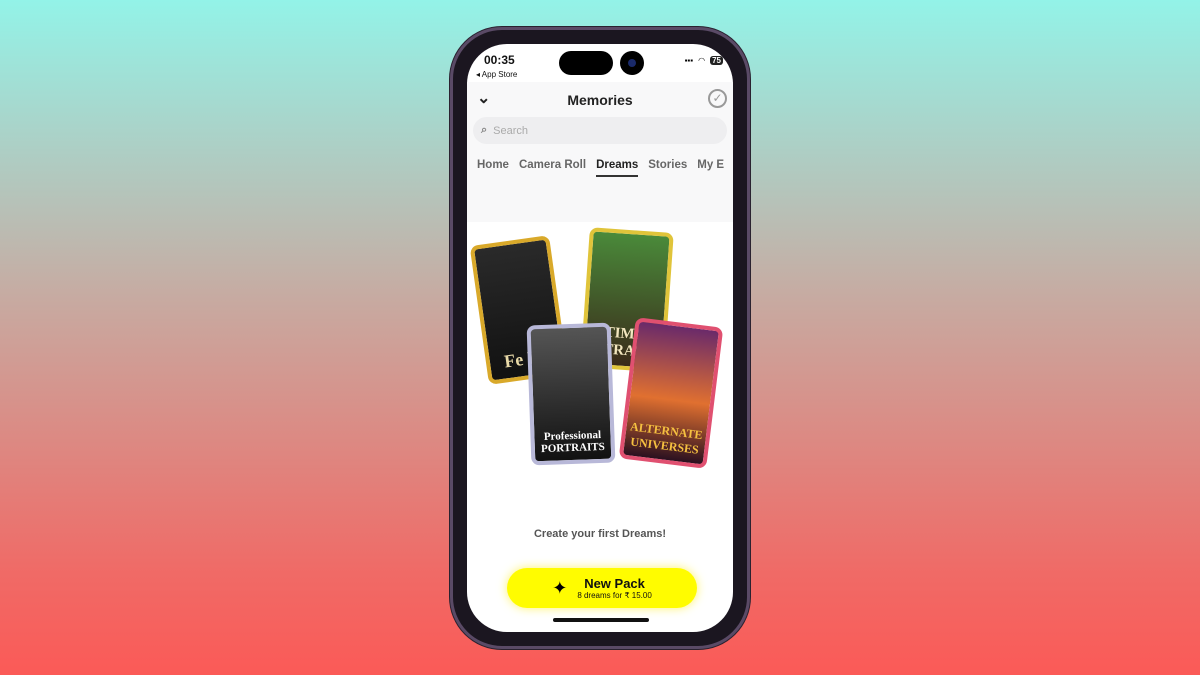  Describe the element at coordinates (614, 595) in the screenshot. I see `new-pack-price: 8 dreams for ₹ 15.00` at that location.